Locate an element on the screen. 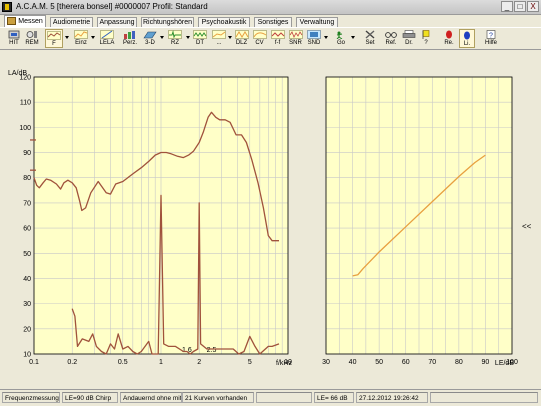 The height and width of the screenshot is (406, 541). x-tick-label: 60 is located at coordinates (406, 362).